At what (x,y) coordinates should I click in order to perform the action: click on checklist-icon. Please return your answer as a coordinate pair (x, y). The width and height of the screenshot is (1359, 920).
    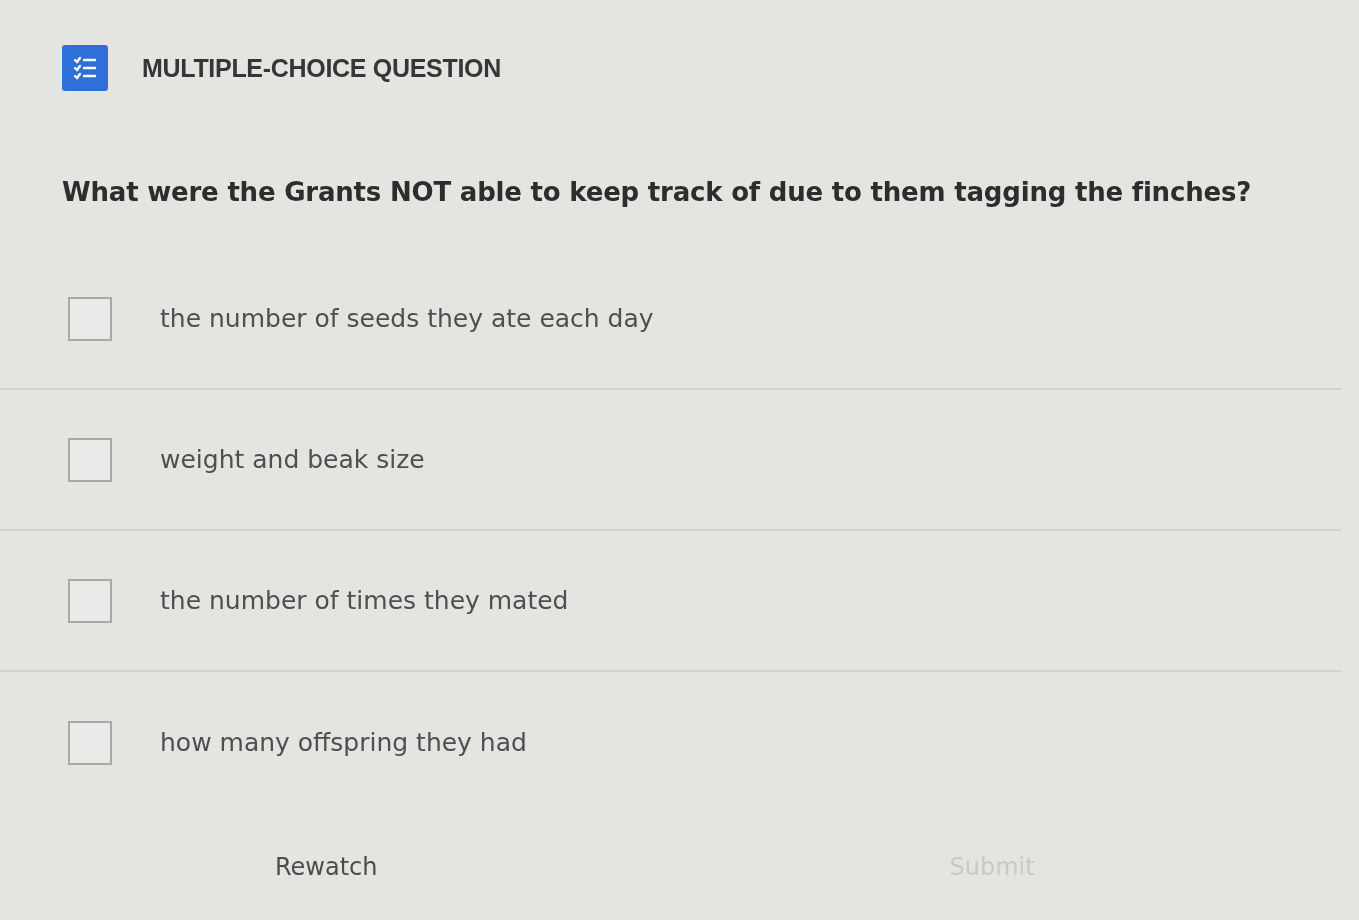
    Looking at the image, I should click on (85, 68).